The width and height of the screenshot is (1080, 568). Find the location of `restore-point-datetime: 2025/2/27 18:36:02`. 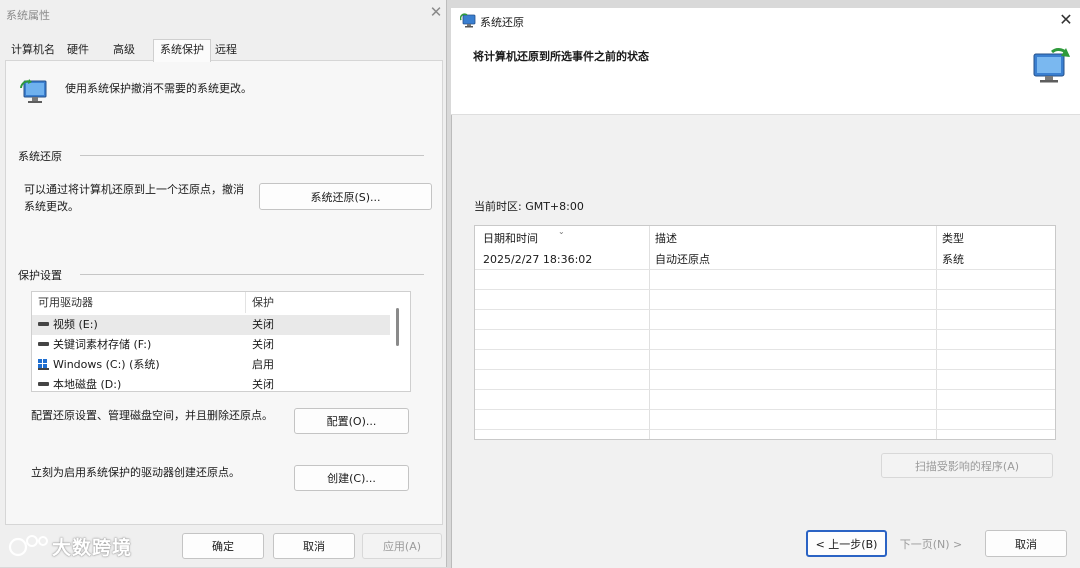

restore-point-datetime: 2025/2/27 18:36:02 is located at coordinates (538, 259).